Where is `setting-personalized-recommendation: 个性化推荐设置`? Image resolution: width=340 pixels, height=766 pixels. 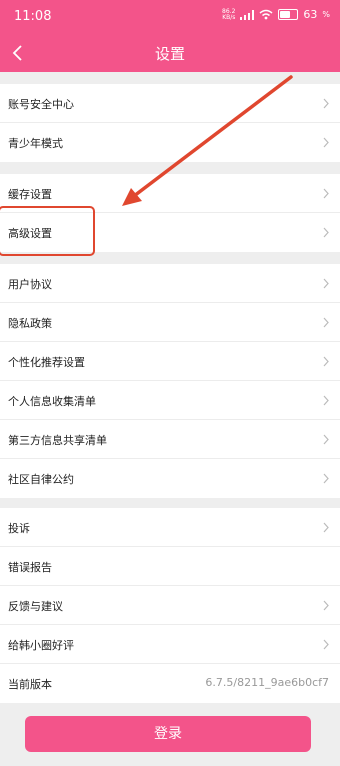 setting-personalized-recommendation: 个性化推荐设置 is located at coordinates (170, 361).